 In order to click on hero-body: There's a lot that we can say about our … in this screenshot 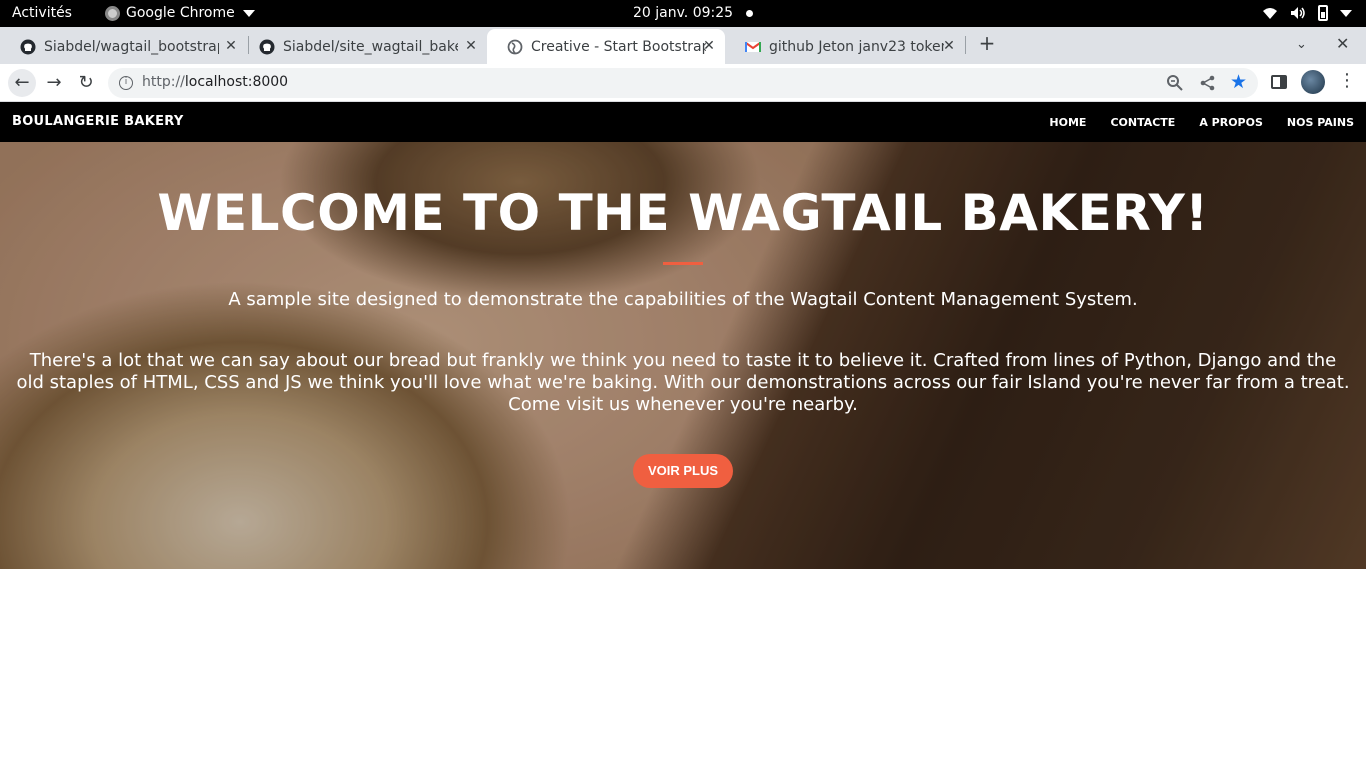, I will do `click(683, 382)`.